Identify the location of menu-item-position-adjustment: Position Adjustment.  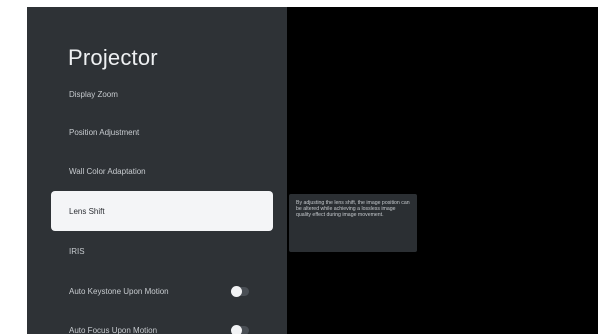
(162, 132).